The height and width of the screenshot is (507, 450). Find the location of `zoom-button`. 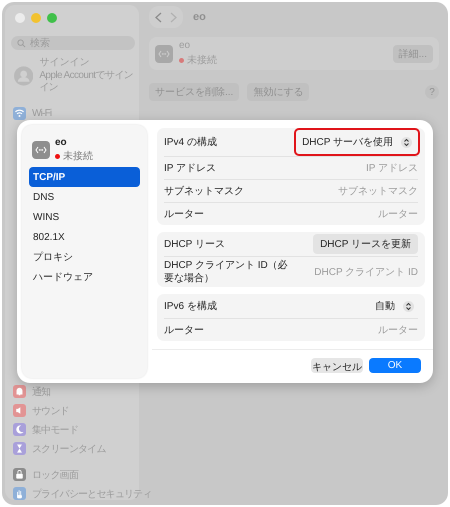

zoom-button is located at coordinates (52, 18).